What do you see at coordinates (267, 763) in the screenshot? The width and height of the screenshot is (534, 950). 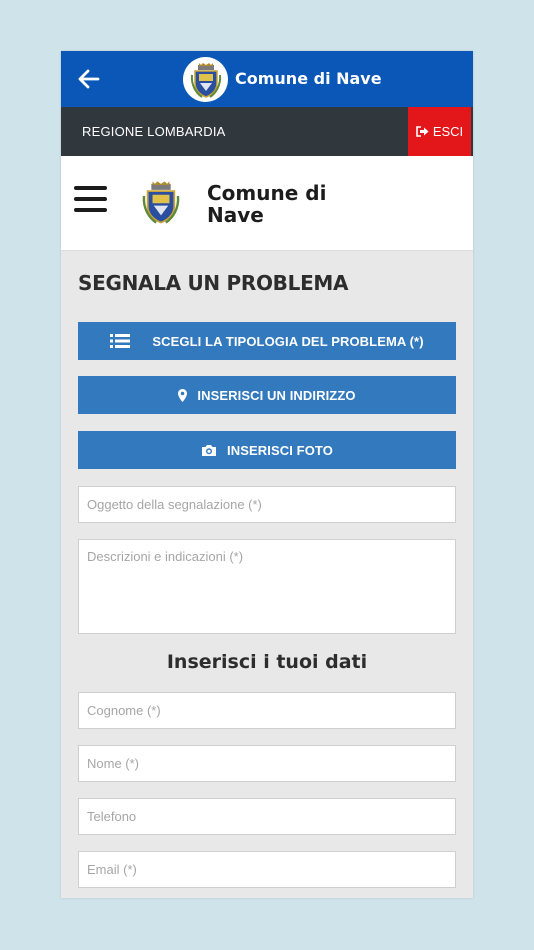 I see `name-field` at bounding box center [267, 763].